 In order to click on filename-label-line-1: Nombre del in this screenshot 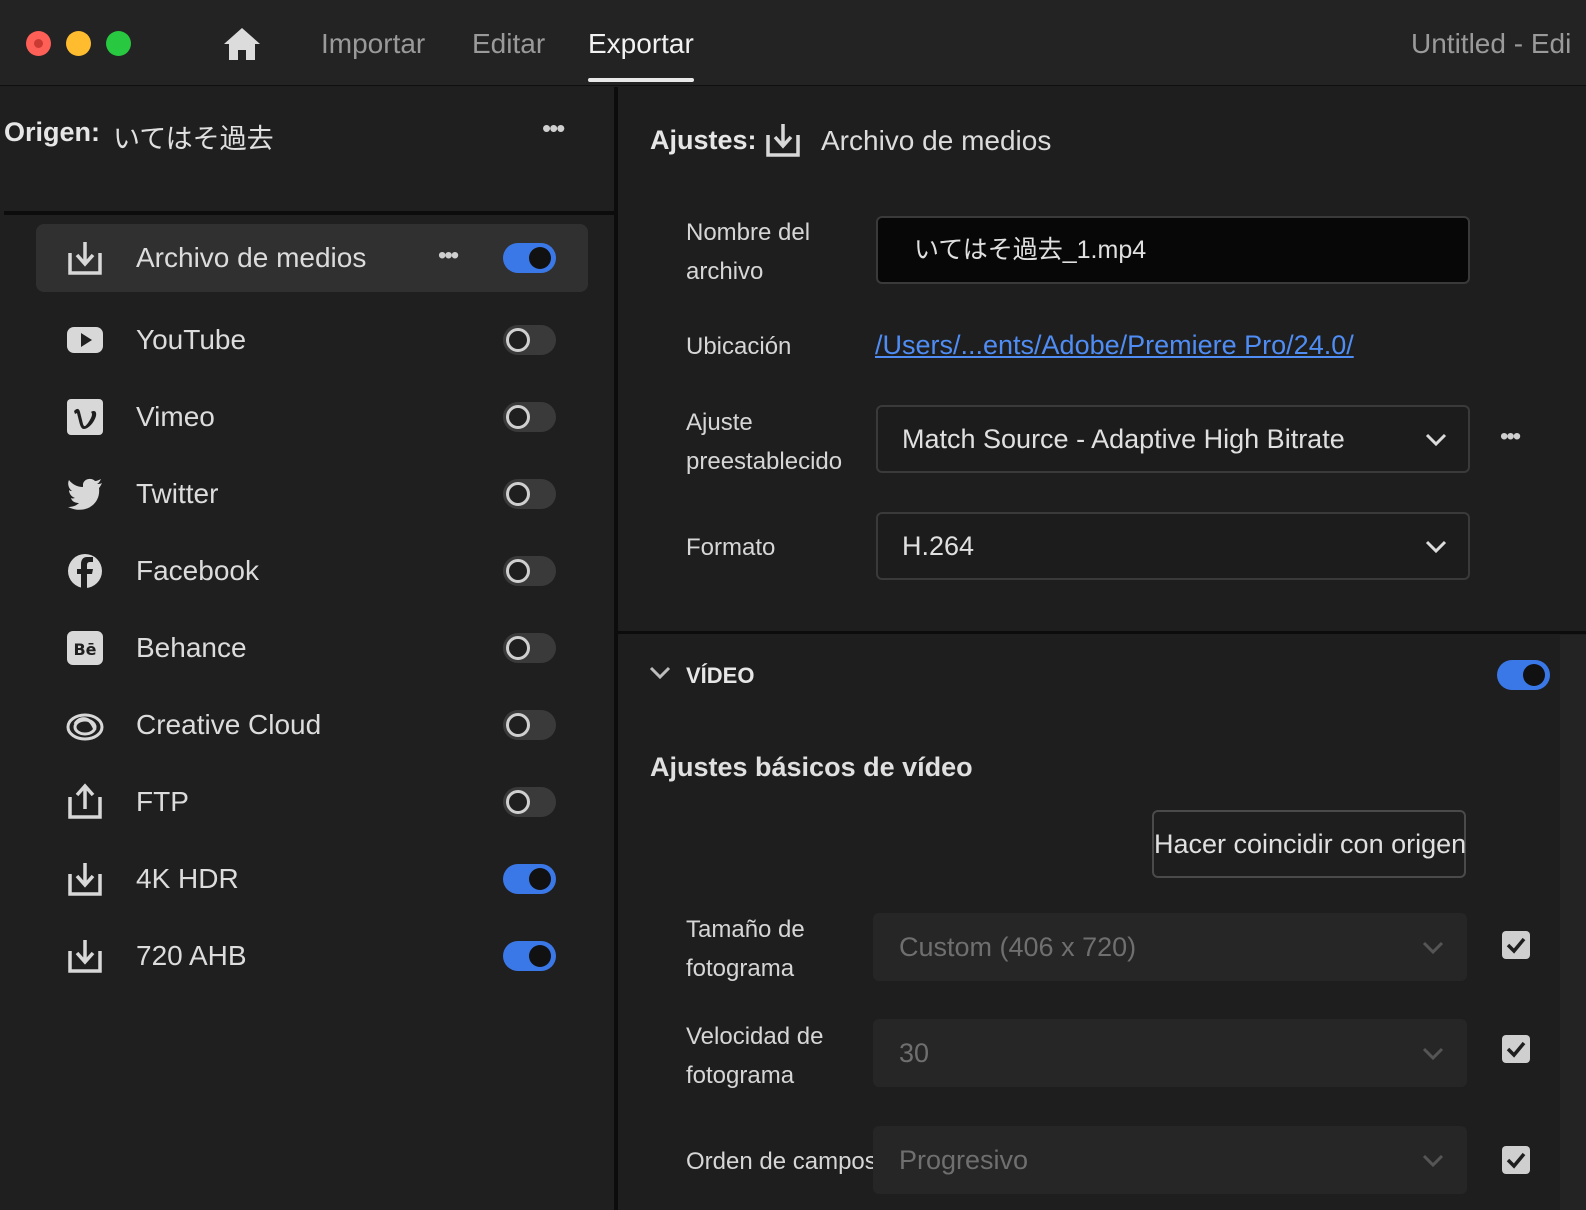, I will do `click(748, 232)`.